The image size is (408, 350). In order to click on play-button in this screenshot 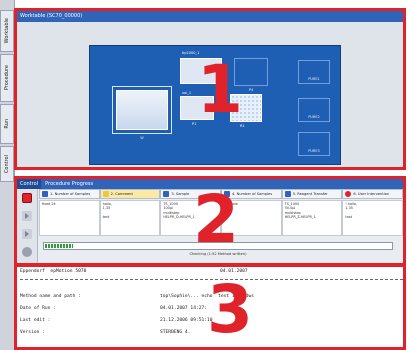, I will do `click(27, 234)`.